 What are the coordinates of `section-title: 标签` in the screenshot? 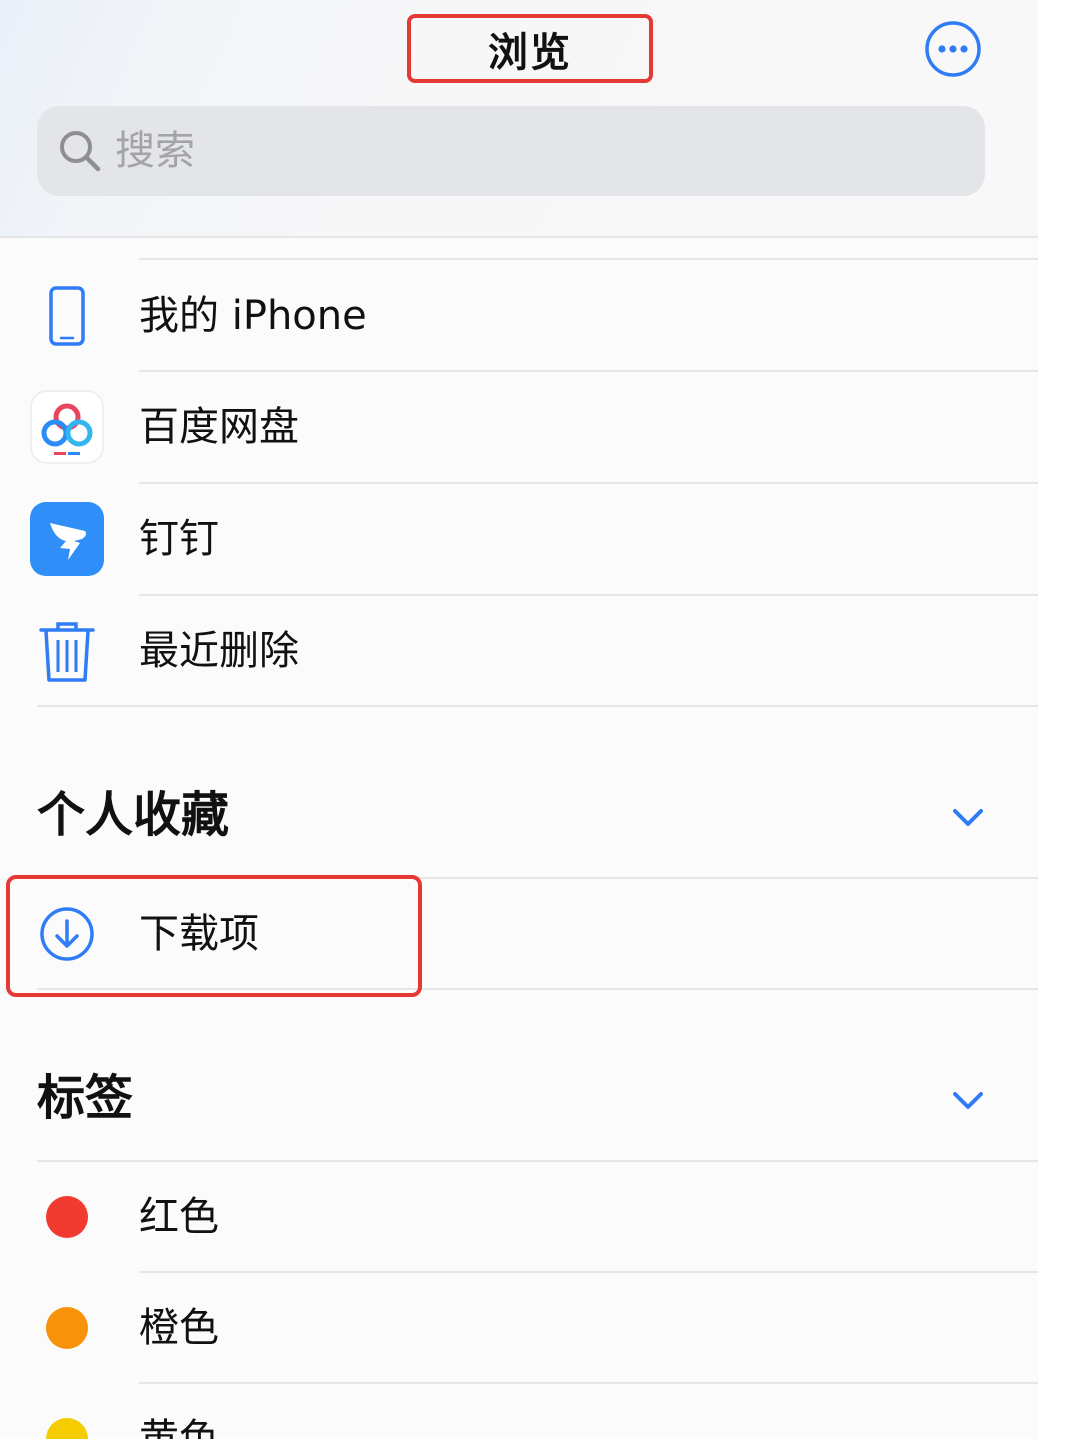 It's located at (85, 1098).